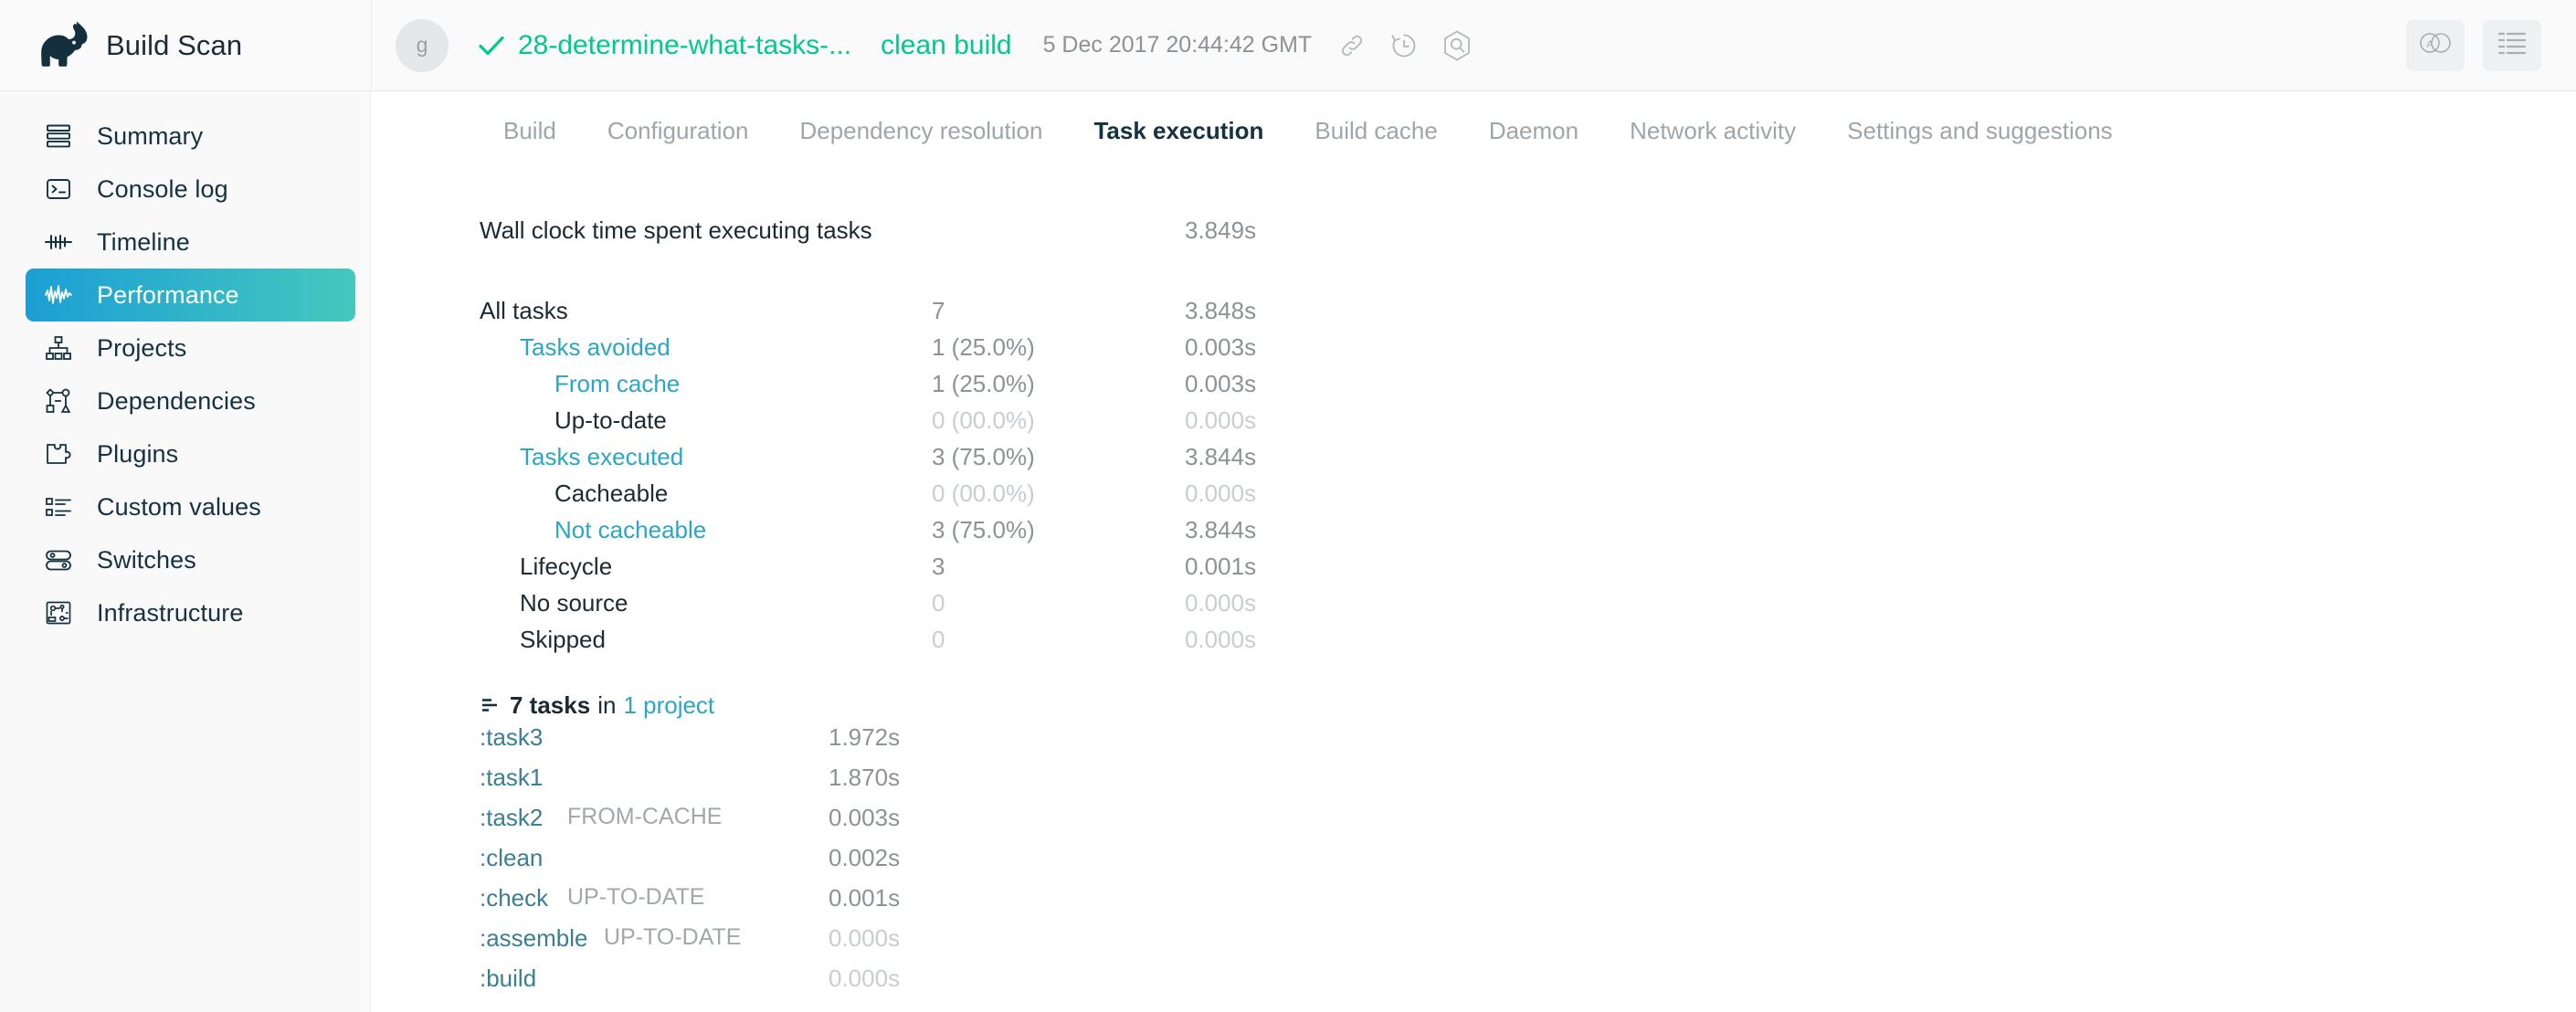 This screenshot has width=2576, height=1012. Describe the element at coordinates (865, 817) in the screenshot. I see `task-duration: 0.003s` at that location.